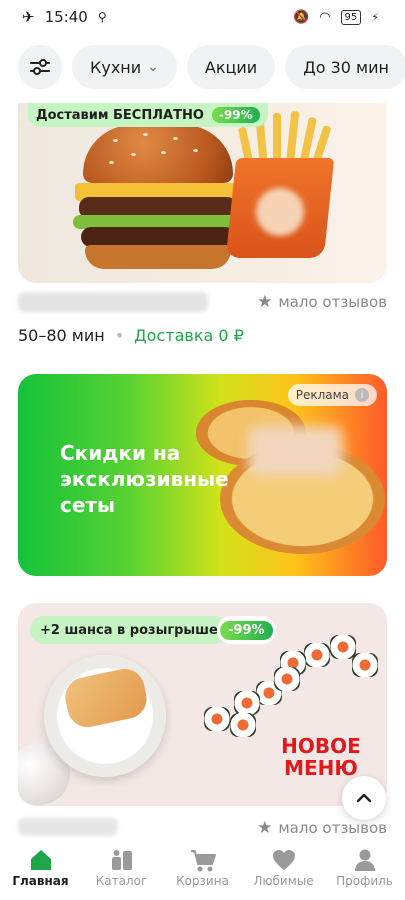 The height and width of the screenshot is (900, 405). I want to click on filter-settings-button, so click(40, 67).